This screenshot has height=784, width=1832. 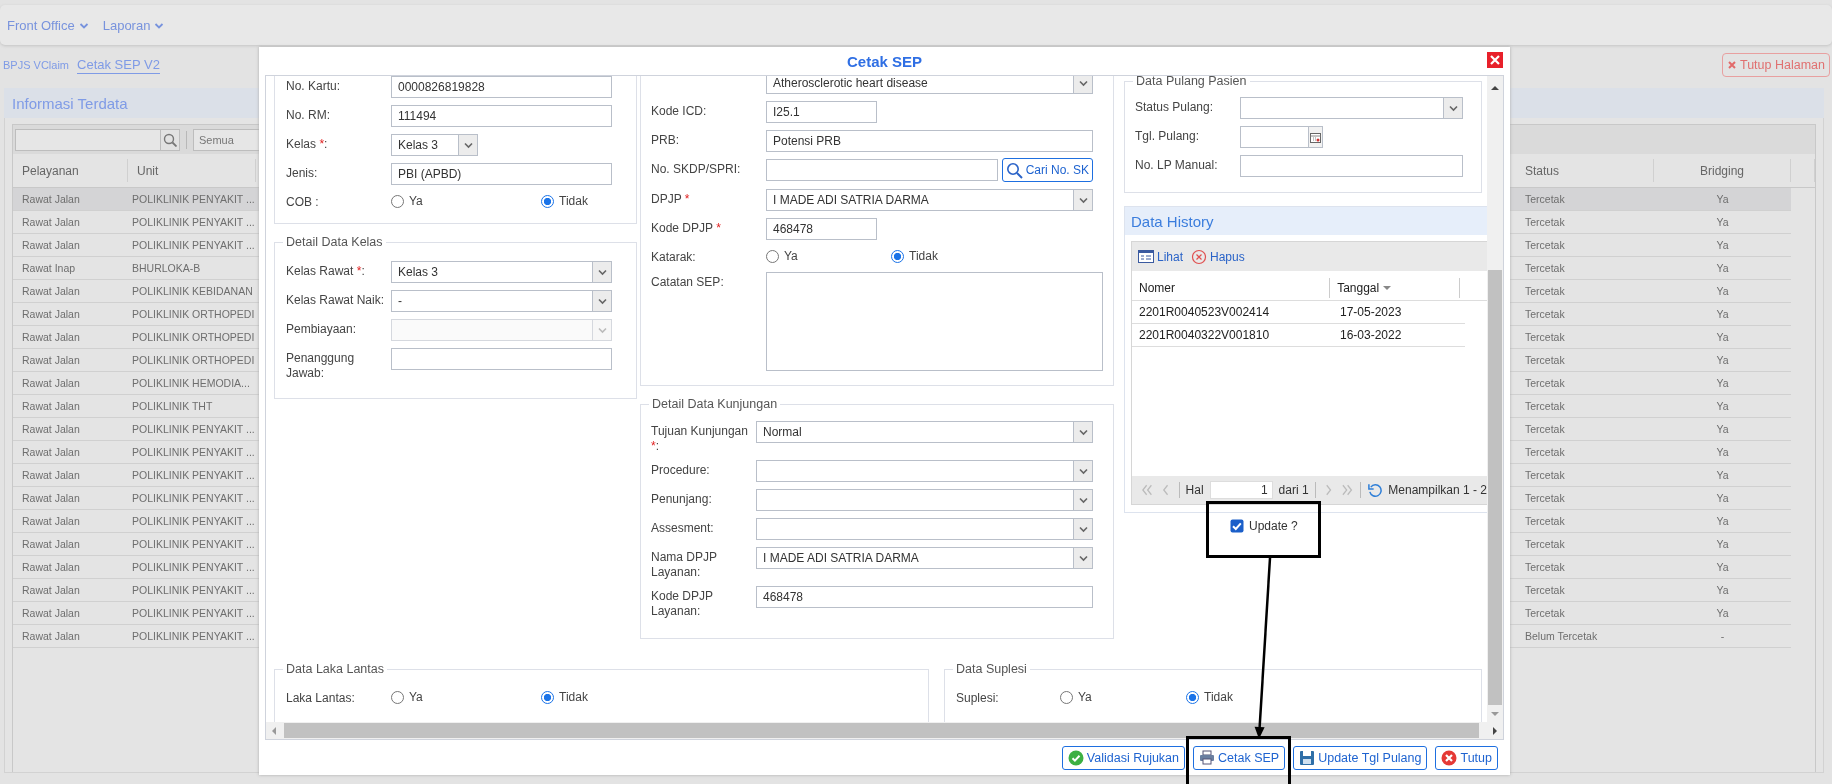 I want to click on refresh-icon, so click(x=1375, y=490).